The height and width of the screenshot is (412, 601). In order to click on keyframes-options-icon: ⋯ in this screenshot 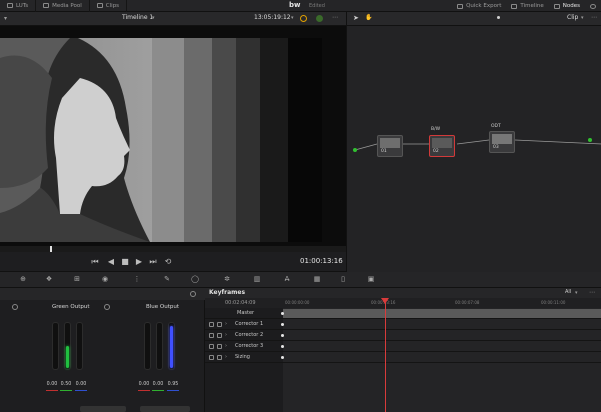, I will do `click(592, 292)`.